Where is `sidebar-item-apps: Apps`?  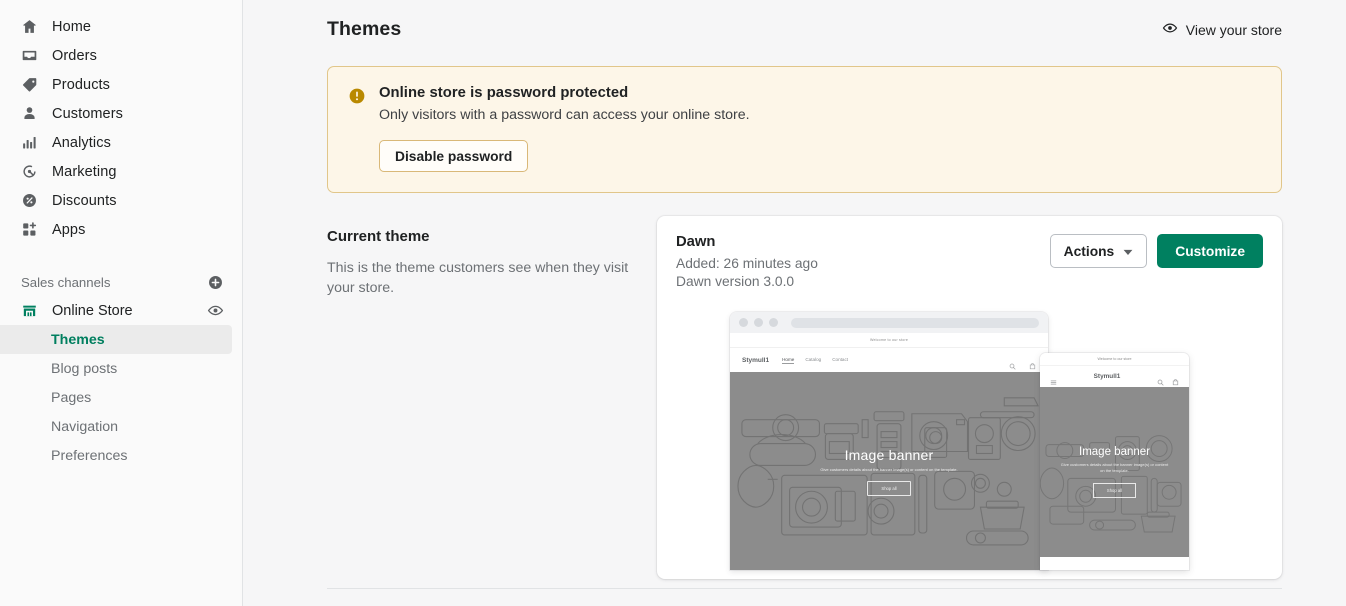
sidebar-item-apps: Apps is located at coordinates (121, 229).